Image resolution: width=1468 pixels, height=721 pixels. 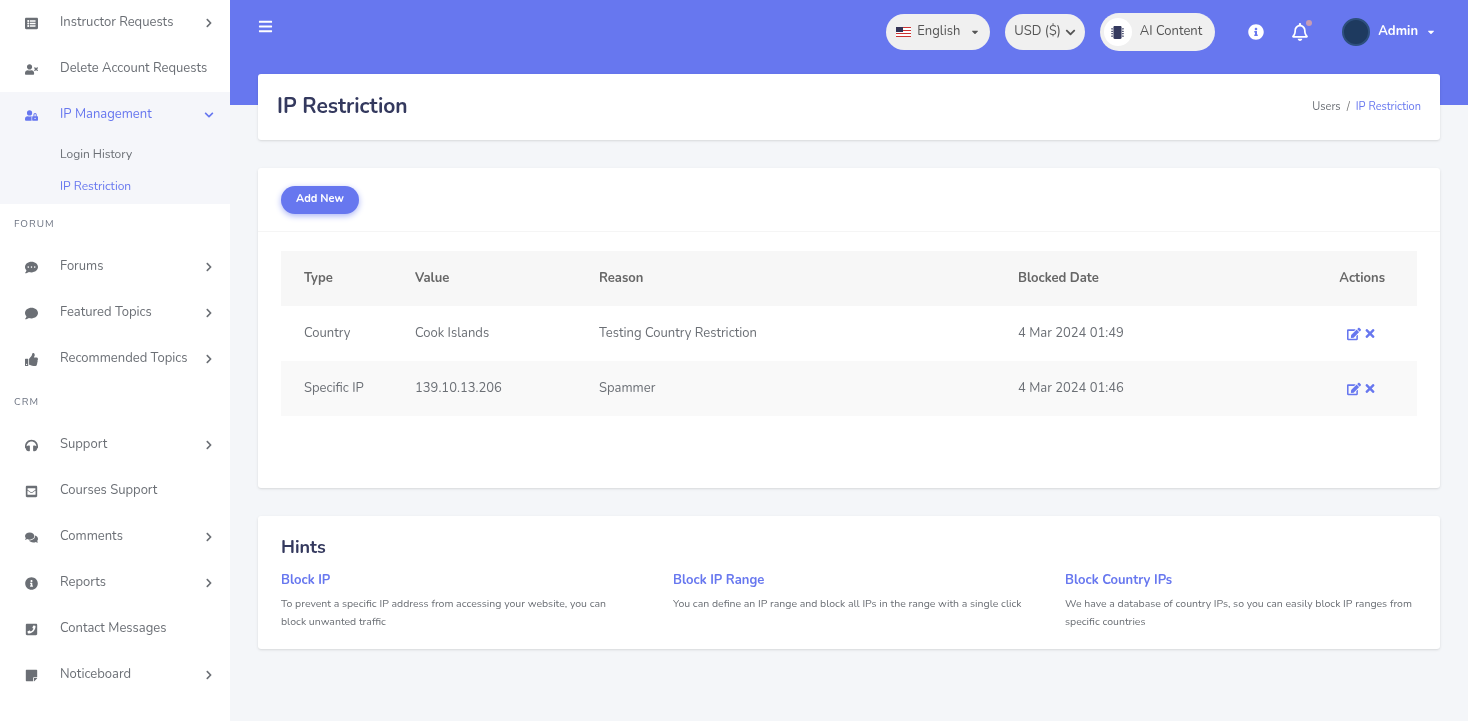 What do you see at coordinates (115, 359) in the screenshot?
I see `sidebar-item: Recommended Topics` at bounding box center [115, 359].